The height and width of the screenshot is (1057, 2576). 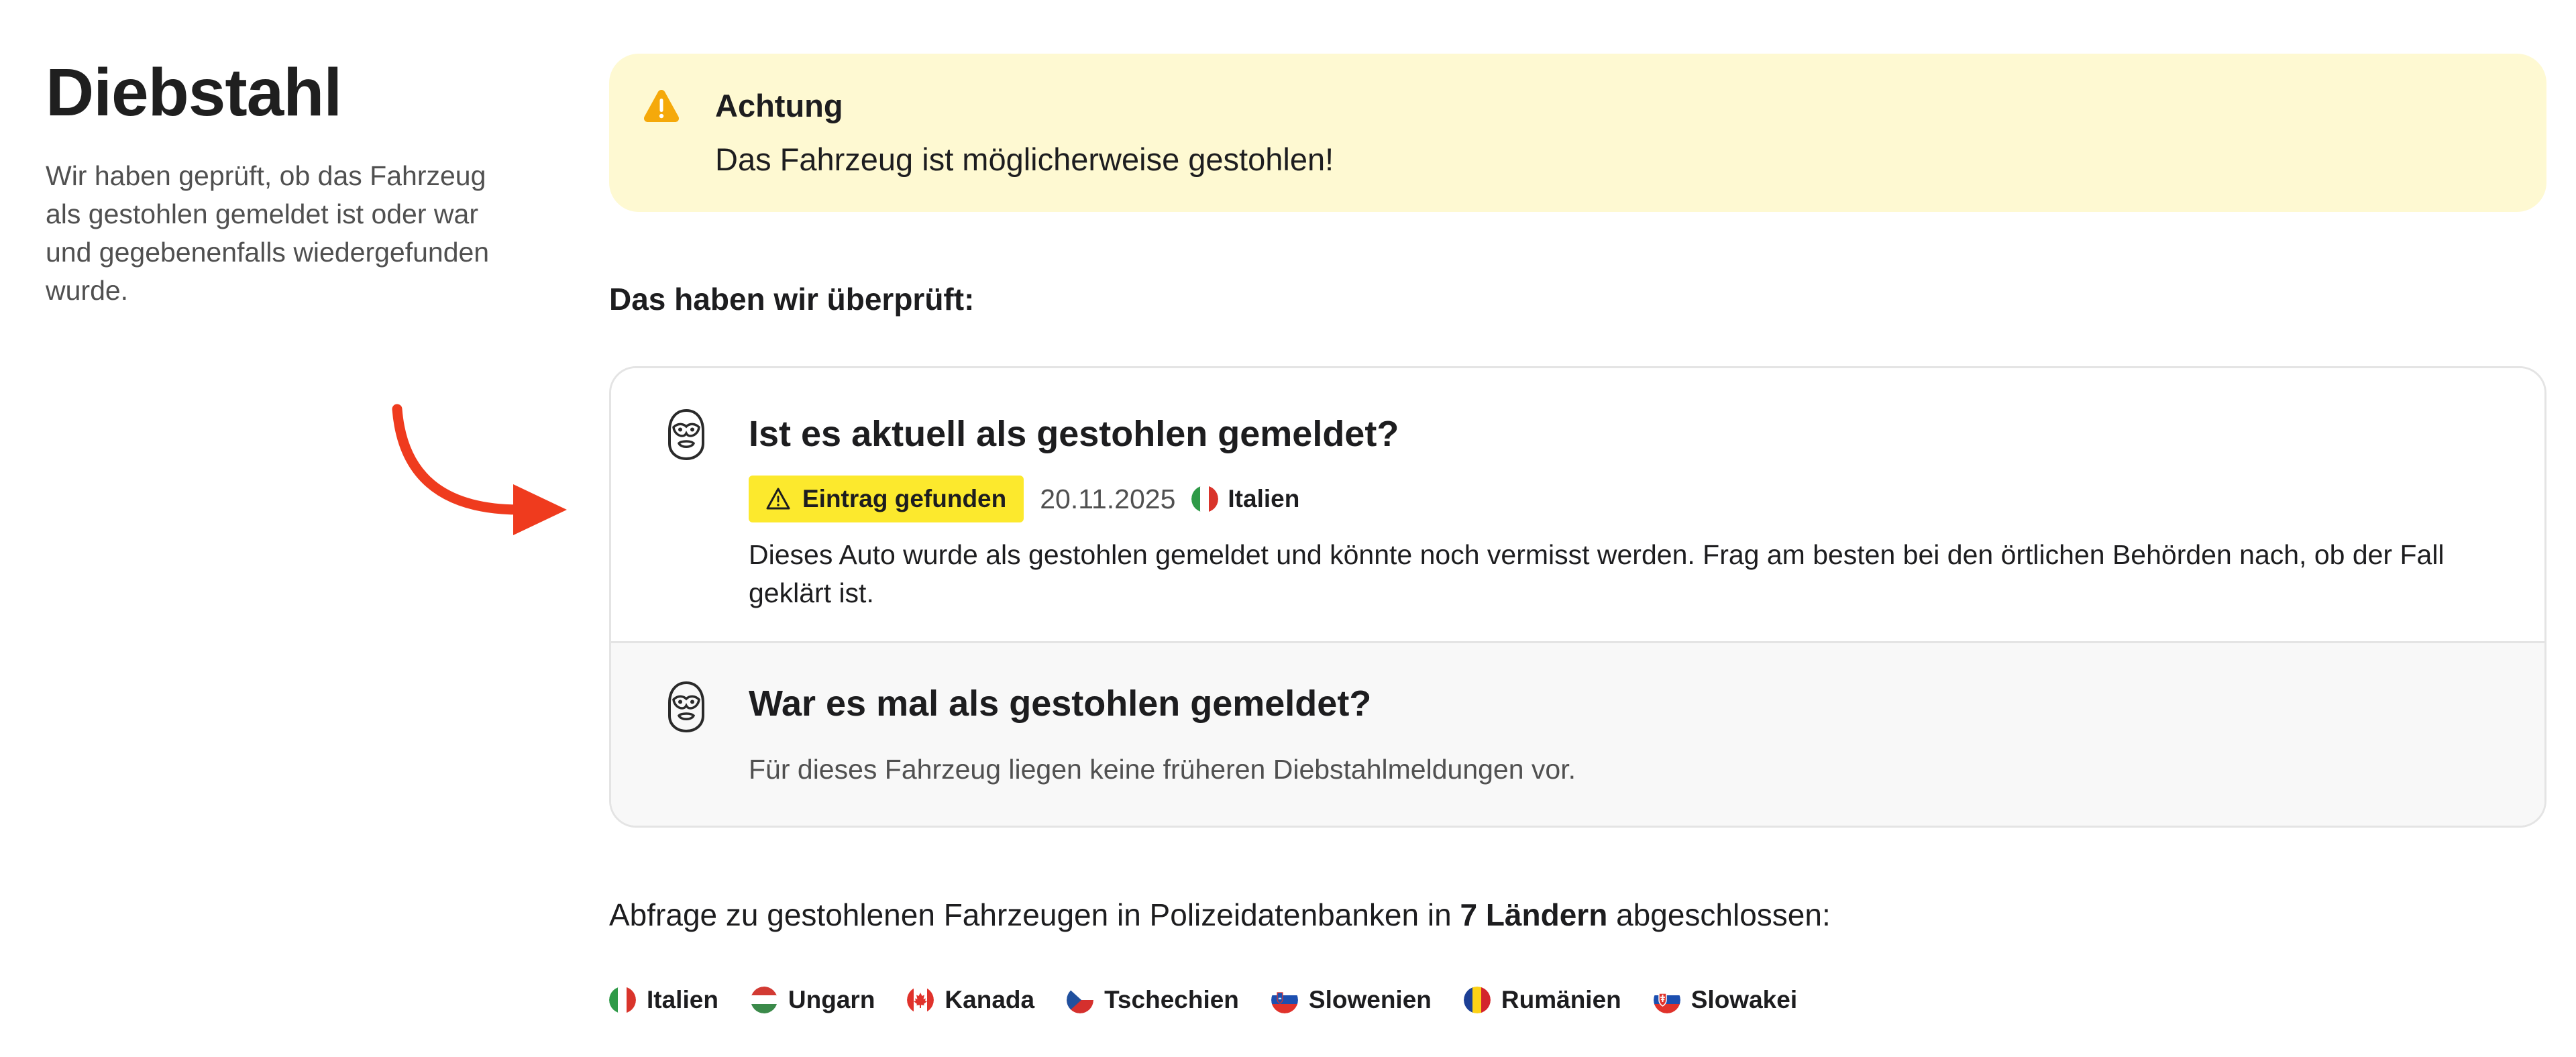 What do you see at coordinates (1477, 1000) in the screenshot?
I see `romania-flag-icon` at bounding box center [1477, 1000].